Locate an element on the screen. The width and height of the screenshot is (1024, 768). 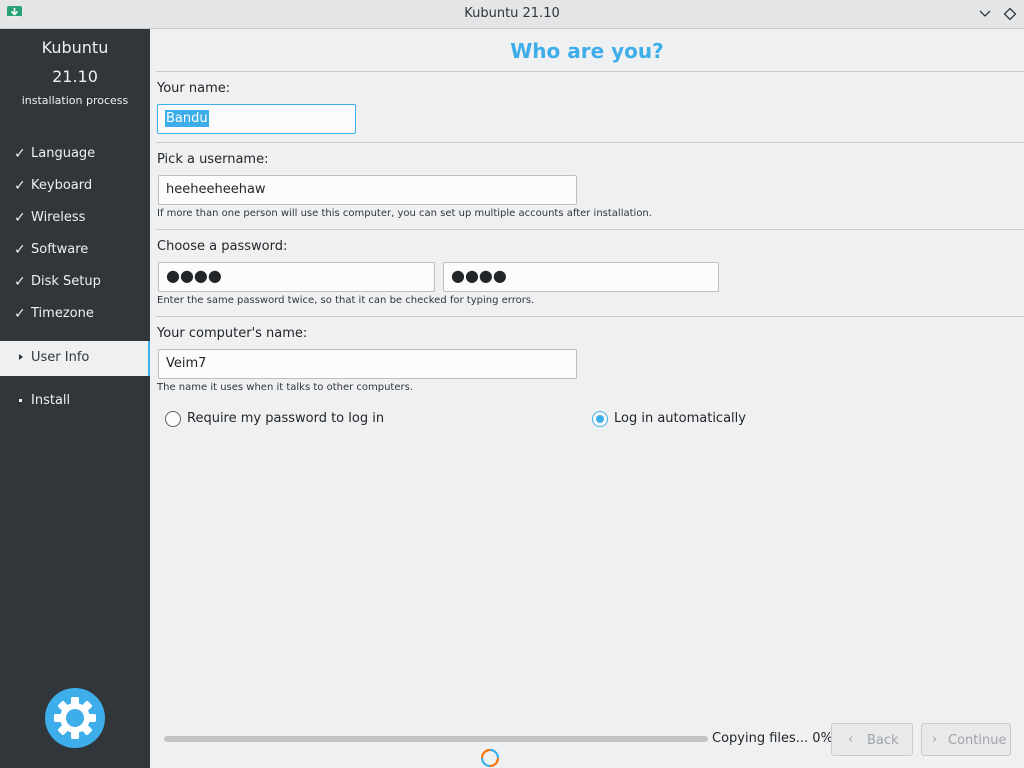
sidebar-step-label: Timezone is located at coordinates (62, 313).